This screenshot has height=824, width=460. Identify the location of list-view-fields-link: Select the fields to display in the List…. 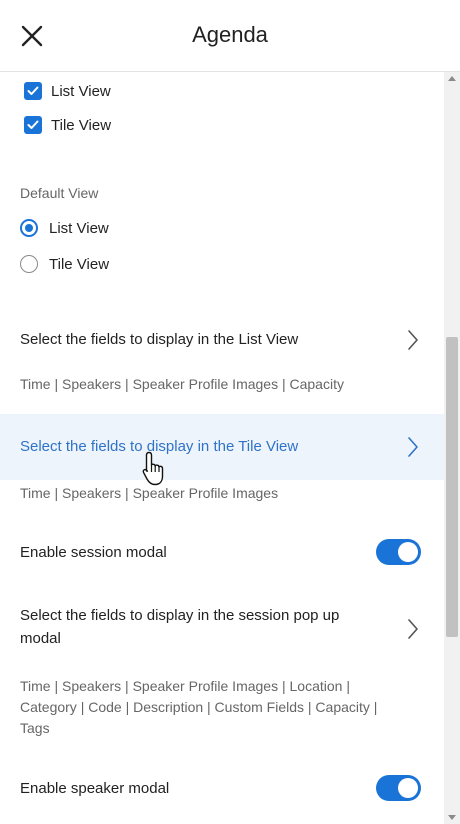
(222, 340).